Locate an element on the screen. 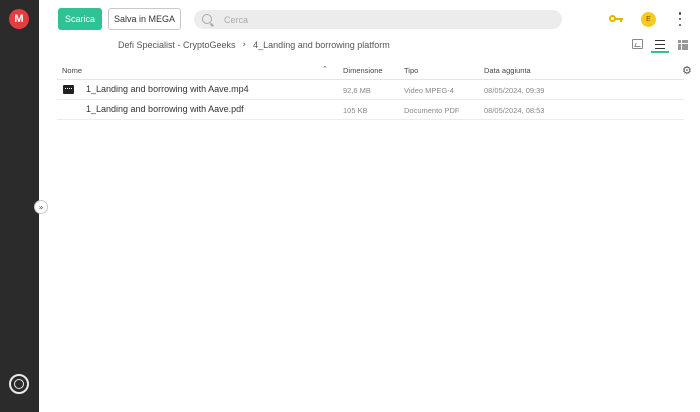 The image size is (700, 412). thumbnail-view-icon is located at coordinates (637, 44).